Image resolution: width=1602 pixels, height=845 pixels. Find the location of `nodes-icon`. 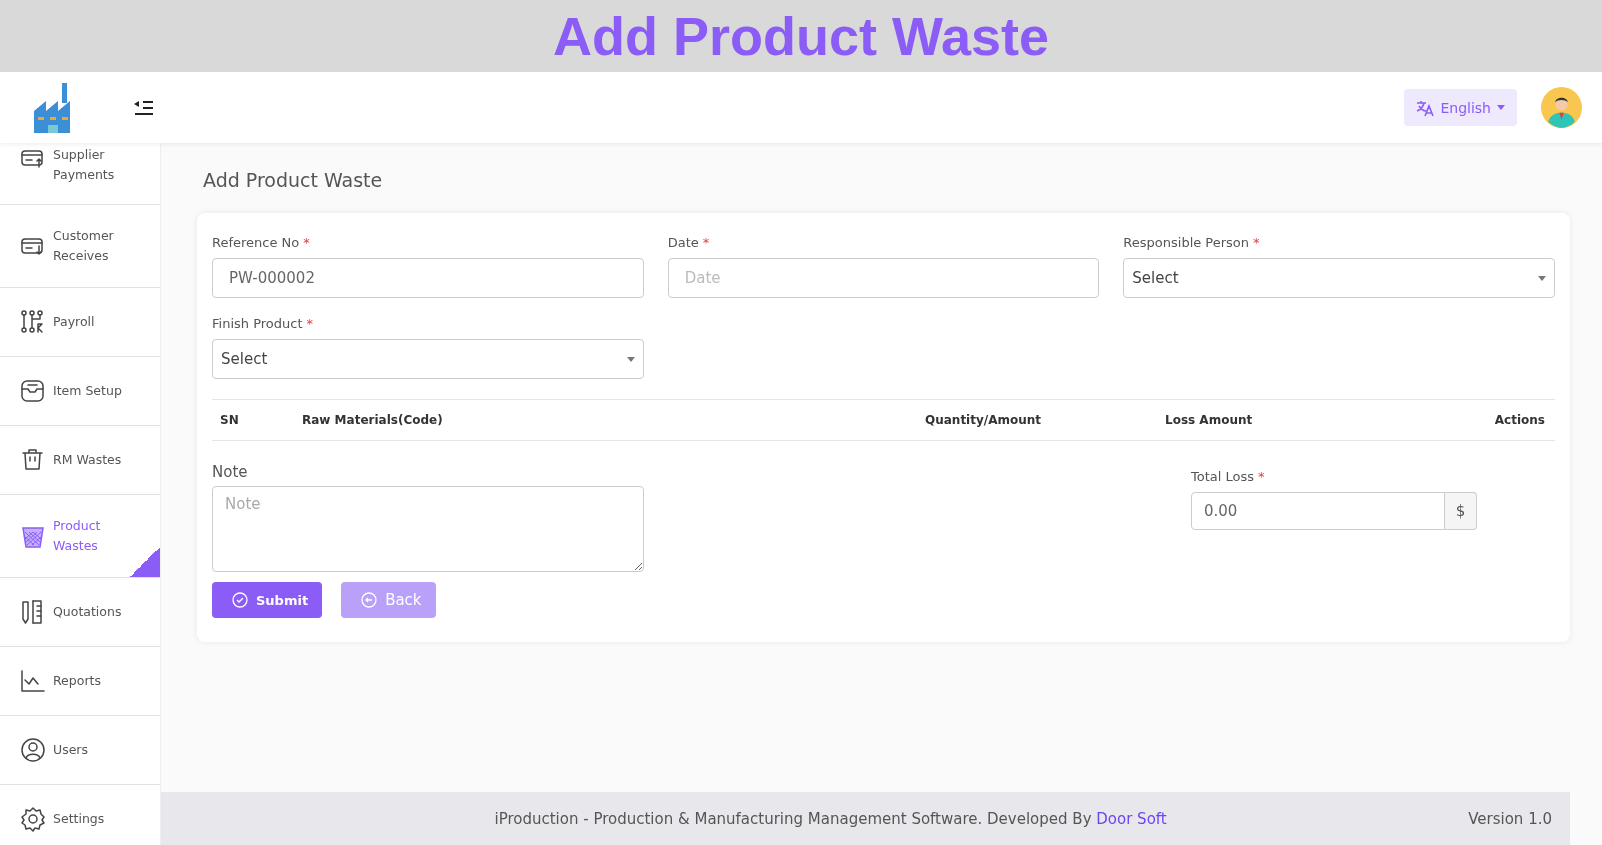

nodes-icon is located at coordinates (33, 322).